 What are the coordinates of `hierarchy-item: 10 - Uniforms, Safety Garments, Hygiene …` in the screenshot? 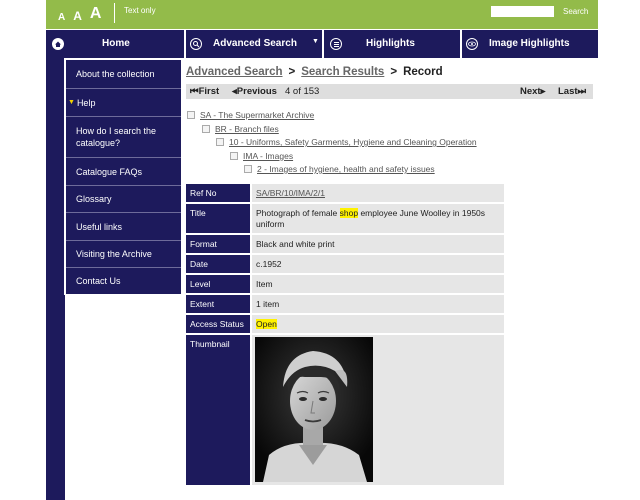 It's located at (346, 142).